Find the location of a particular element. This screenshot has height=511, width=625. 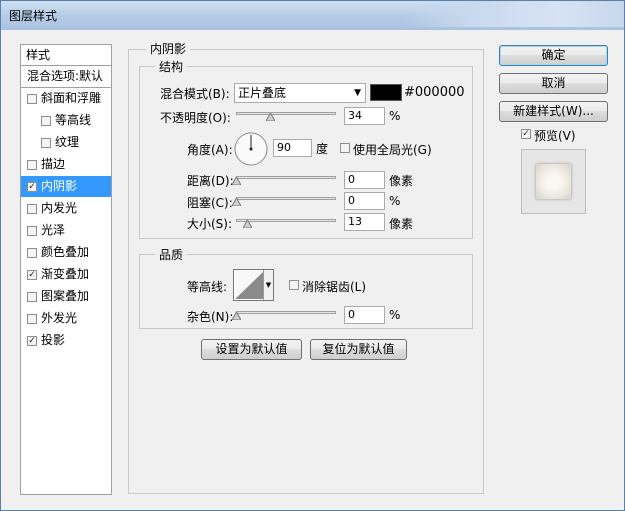

style-label-pattern-overlay: 图案叠加 is located at coordinates (65, 296).